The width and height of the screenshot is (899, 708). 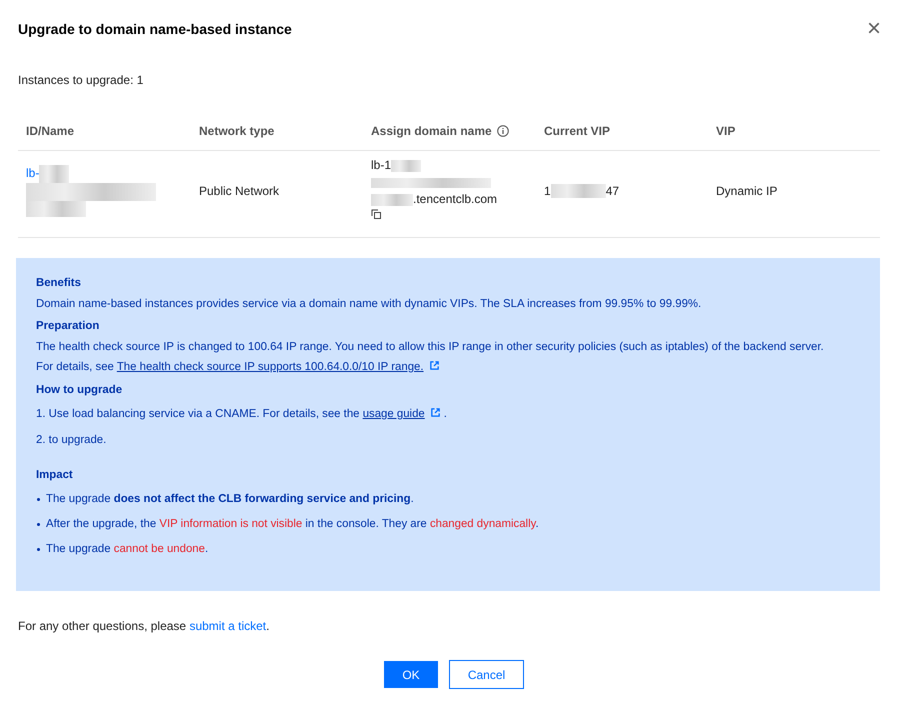 I want to click on bullet-text: After the upgrade, the VIP information is not visible in the console. They are changed dynamically., so click(x=292, y=524).